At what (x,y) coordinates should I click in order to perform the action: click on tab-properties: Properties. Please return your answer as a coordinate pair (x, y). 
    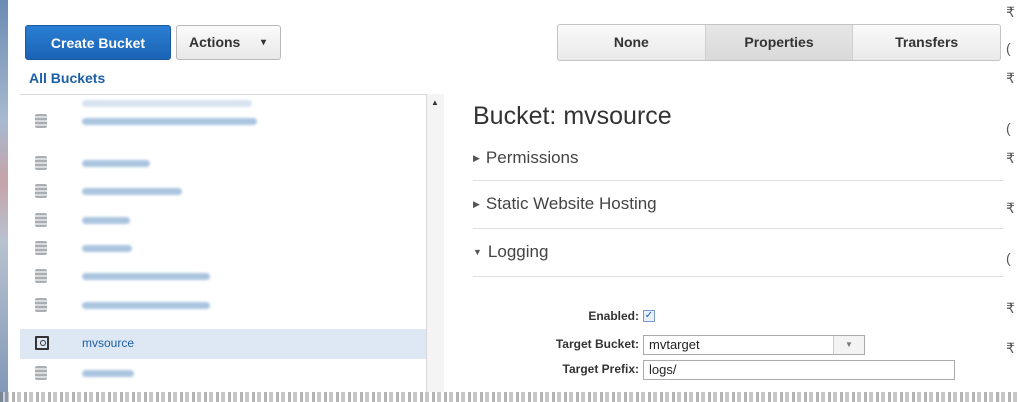
    Looking at the image, I should click on (779, 42).